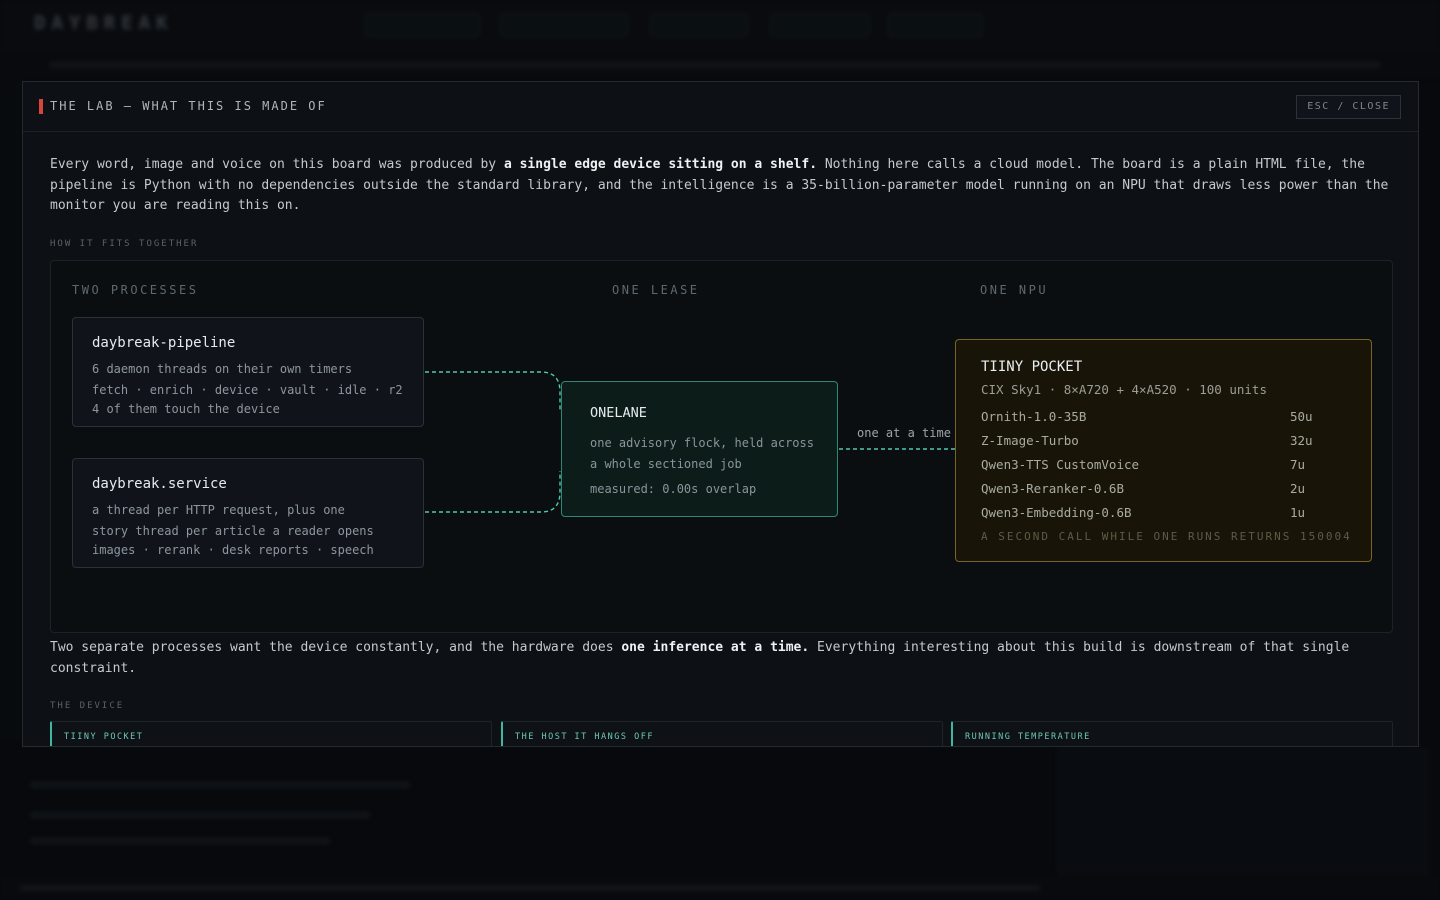 The width and height of the screenshot is (1440, 900). I want to click on model-row: Z-Image-Turbo 32u, so click(1176, 445).